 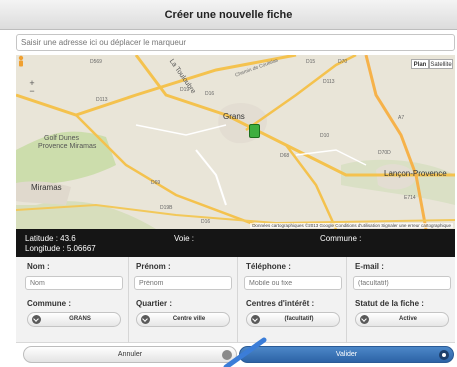 What do you see at coordinates (441, 64) in the screenshot?
I see `map-type-satellite-button: Satellite` at bounding box center [441, 64].